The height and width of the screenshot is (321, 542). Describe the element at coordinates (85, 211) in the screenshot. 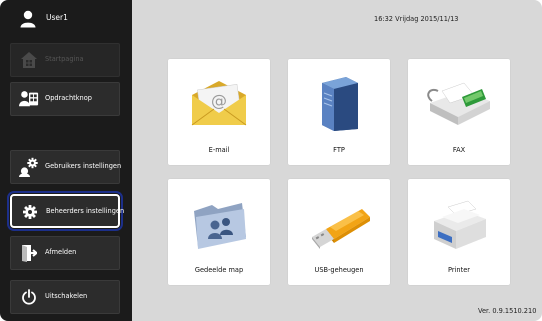

I see `sidebar-item-label: Beheerders instellingen` at that location.